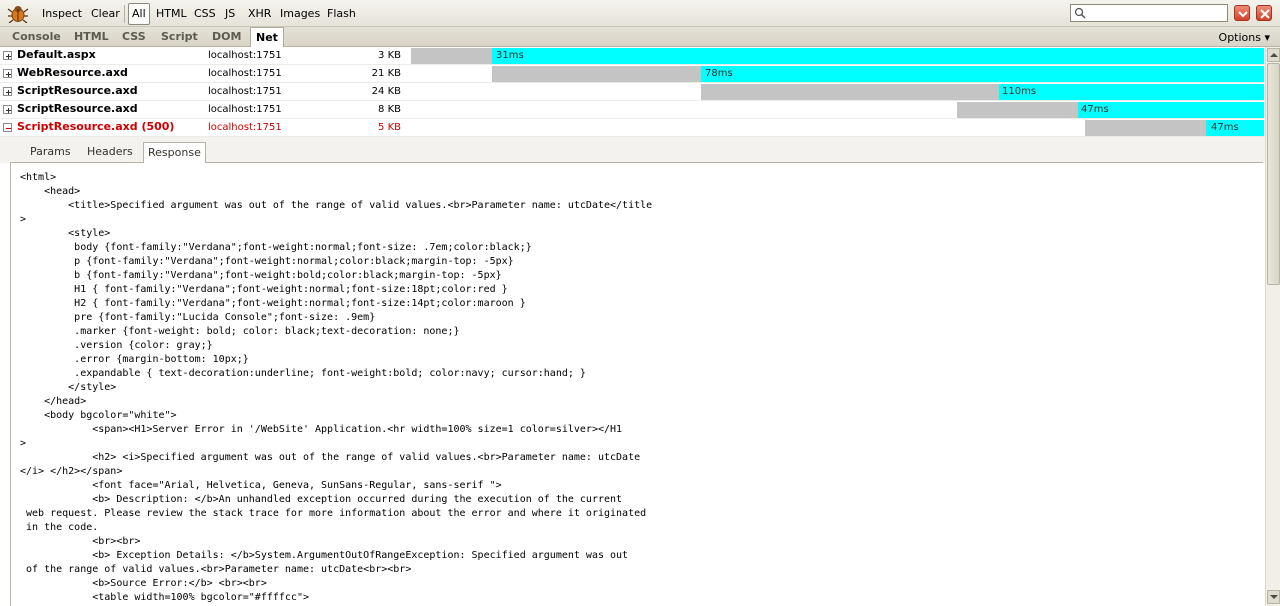  Describe the element at coordinates (1244, 37) in the screenshot. I see `options-menu: Options ▾` at that location.